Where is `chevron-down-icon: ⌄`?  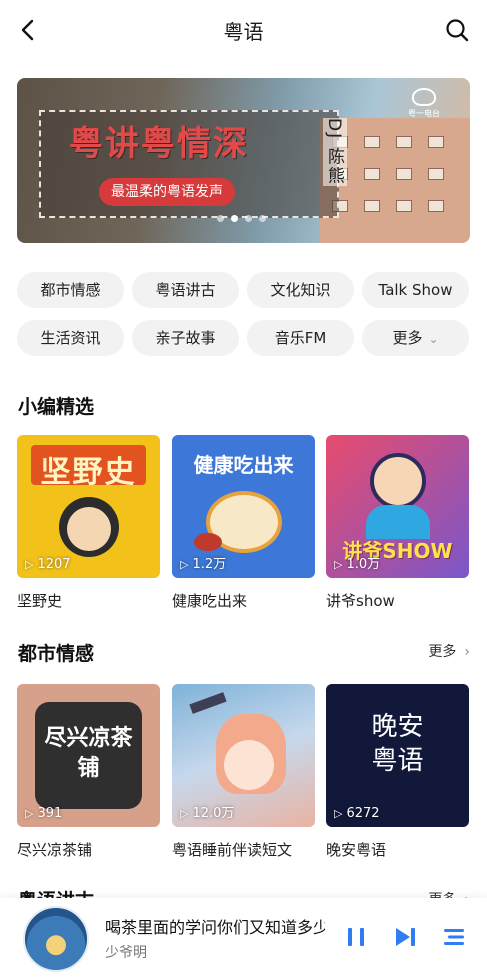
chevron-down-icon: ⌄ is located at coordinates (433, 339).